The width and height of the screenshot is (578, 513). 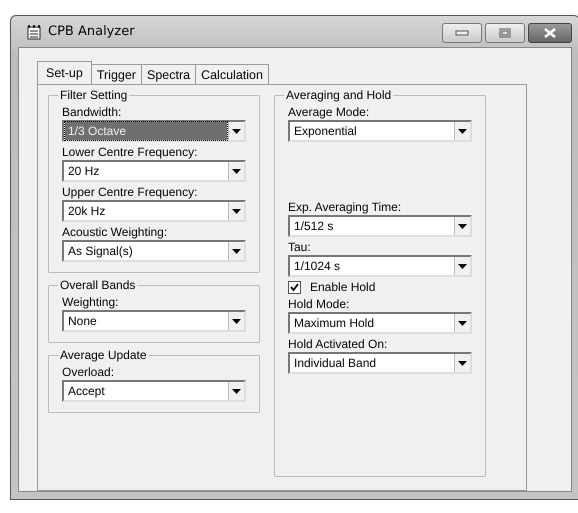 What do you see at coordinates (115, 232) in the screenshot?
I see `field-label: Acoustic Weighting:` at bounding box center [115, 232].